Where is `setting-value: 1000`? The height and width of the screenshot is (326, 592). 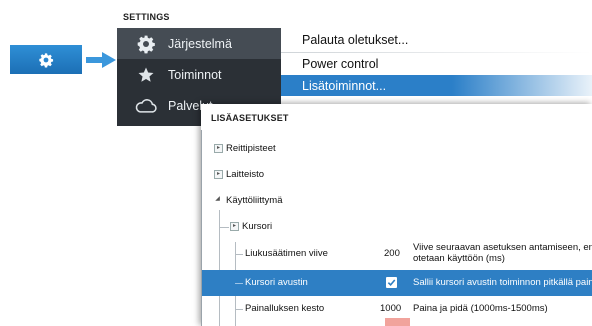
setting-value: 1000 is located at coordinates (390, 308).